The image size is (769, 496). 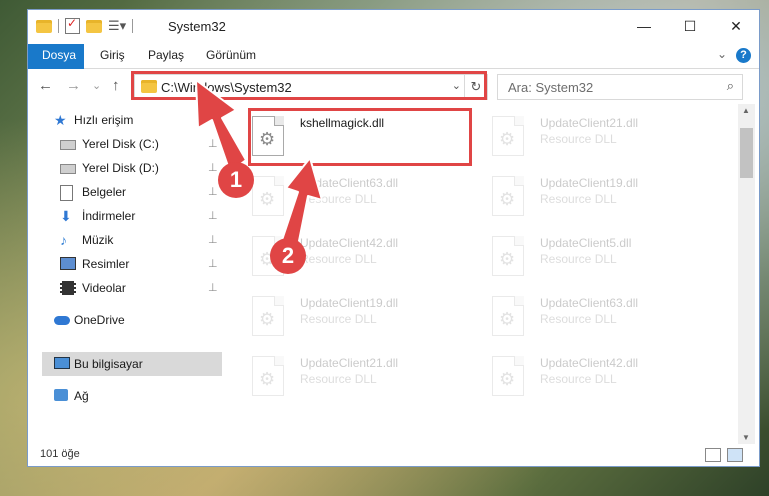 What do you see at coordinates (109, 216) in the screenshot?
I see `sidebar-item-label: İndirmeler` at bounding box center [109, 216].